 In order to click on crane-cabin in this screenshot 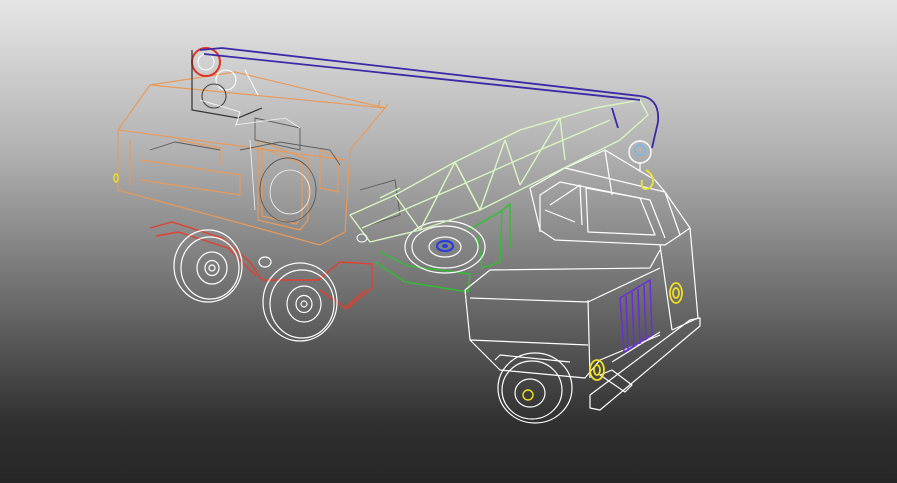, I will do `click(253, 158)`.